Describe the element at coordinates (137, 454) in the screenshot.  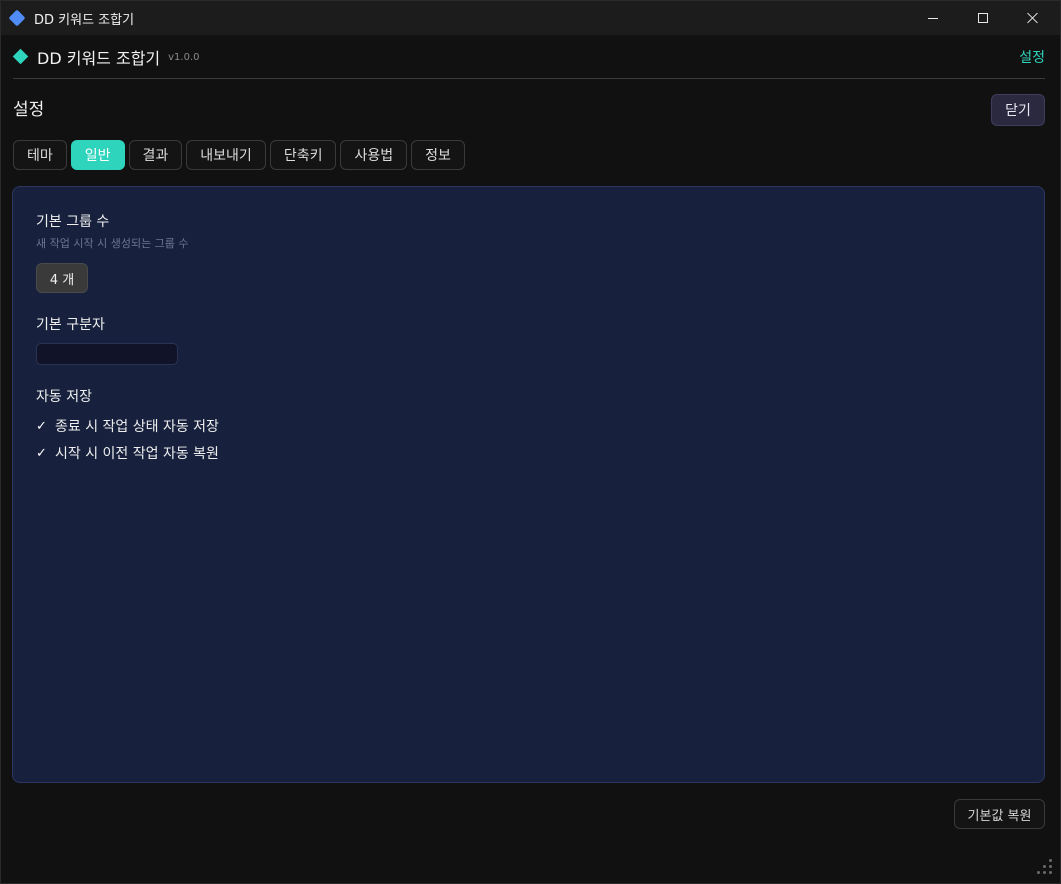
I see `restore-on-start-label: 시작 시 이전 작업 자동 복원` at that location.